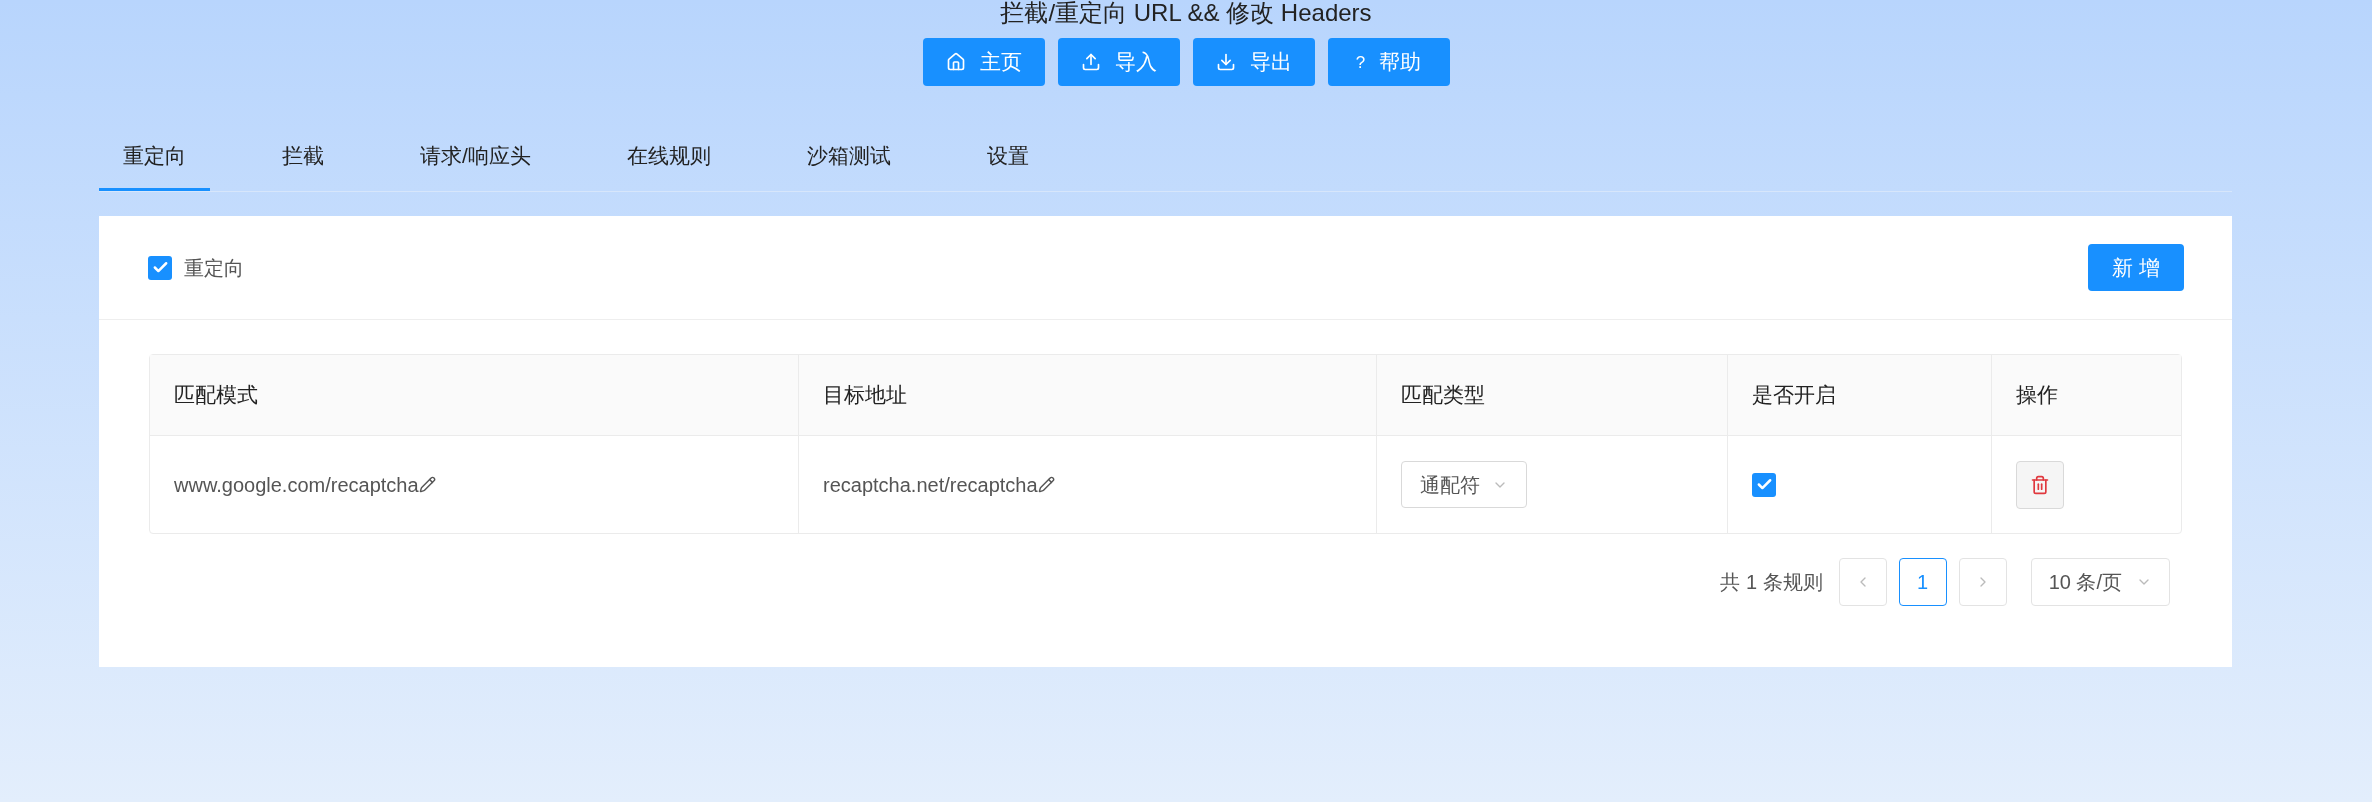 This screenshot has height=802, width=2372. What do you see at coordinates (303, 157) in the screenshot?
I see `tab: 拦截` at bounding box center [303, 157].